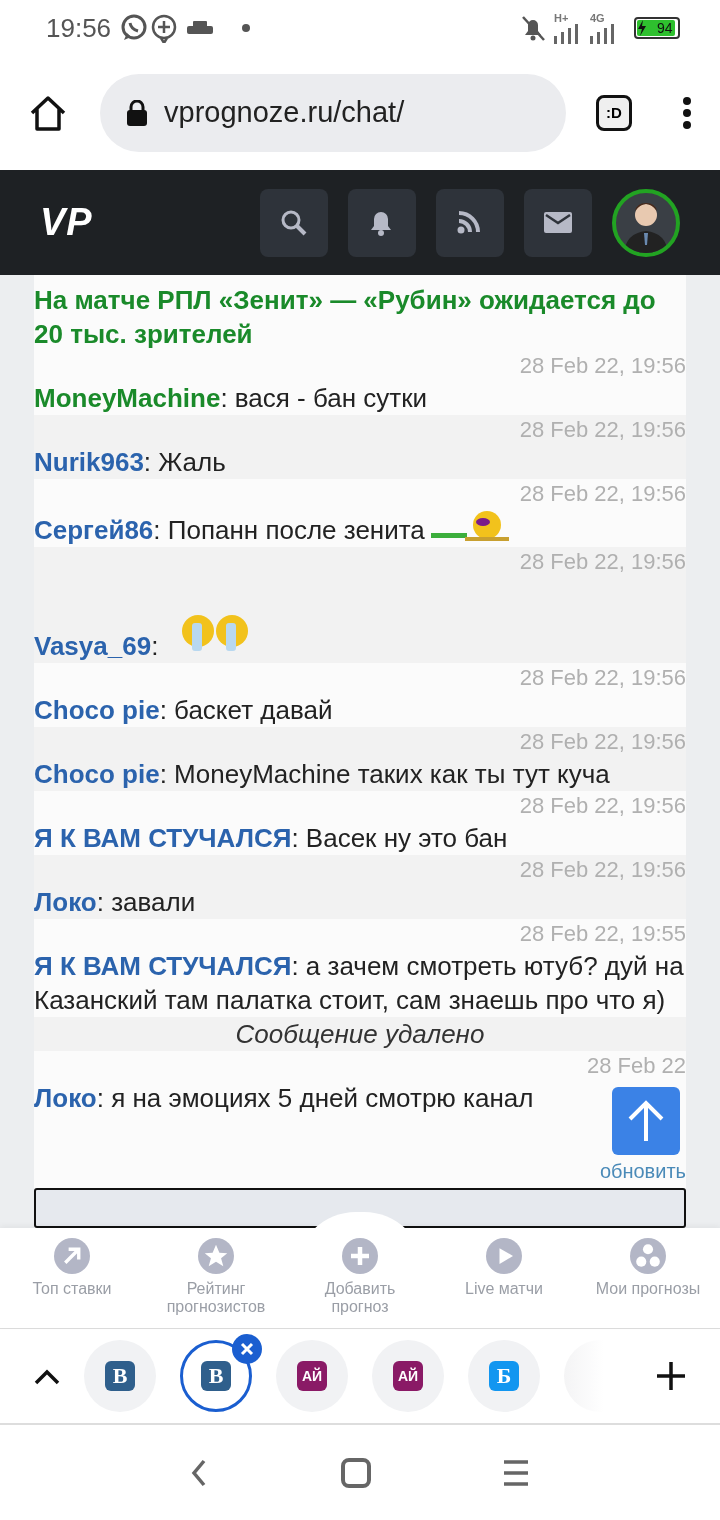  I want to click on recent-apps-button, so click(516, 1472).